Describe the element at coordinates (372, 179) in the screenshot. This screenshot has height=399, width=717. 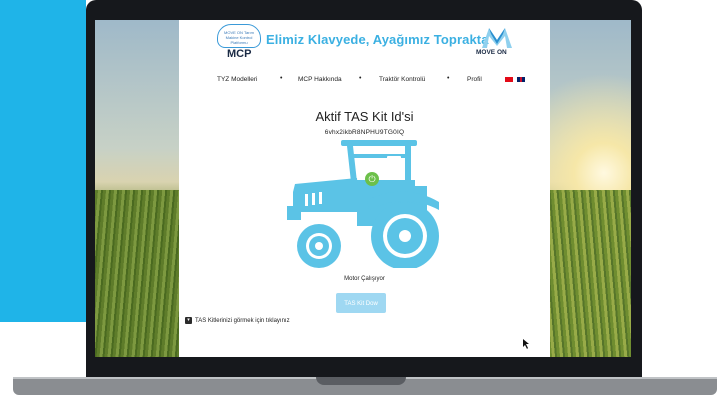
I see `engine-power-button: ⏻` at that location.